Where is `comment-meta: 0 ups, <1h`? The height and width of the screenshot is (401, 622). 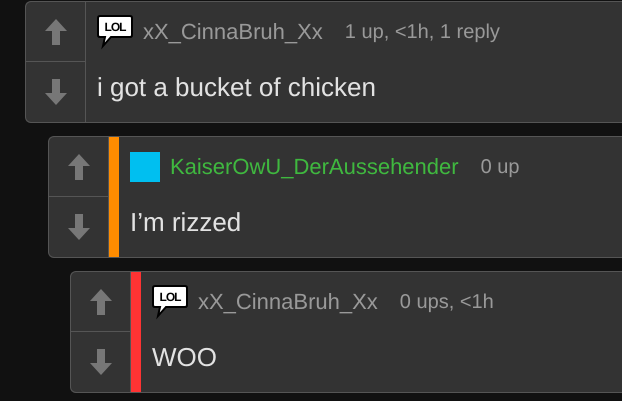
comment-meta: 0 ups, <1h is located at coordinates (447, 302).